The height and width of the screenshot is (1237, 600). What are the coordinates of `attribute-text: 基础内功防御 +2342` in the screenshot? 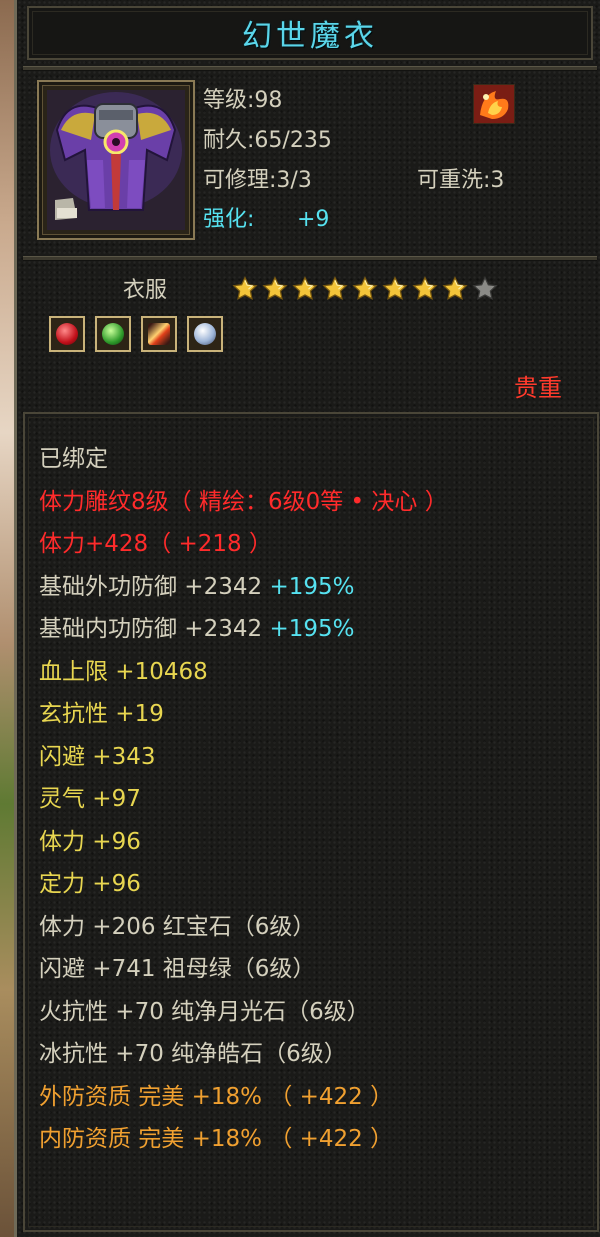 It's located at (154, 629).